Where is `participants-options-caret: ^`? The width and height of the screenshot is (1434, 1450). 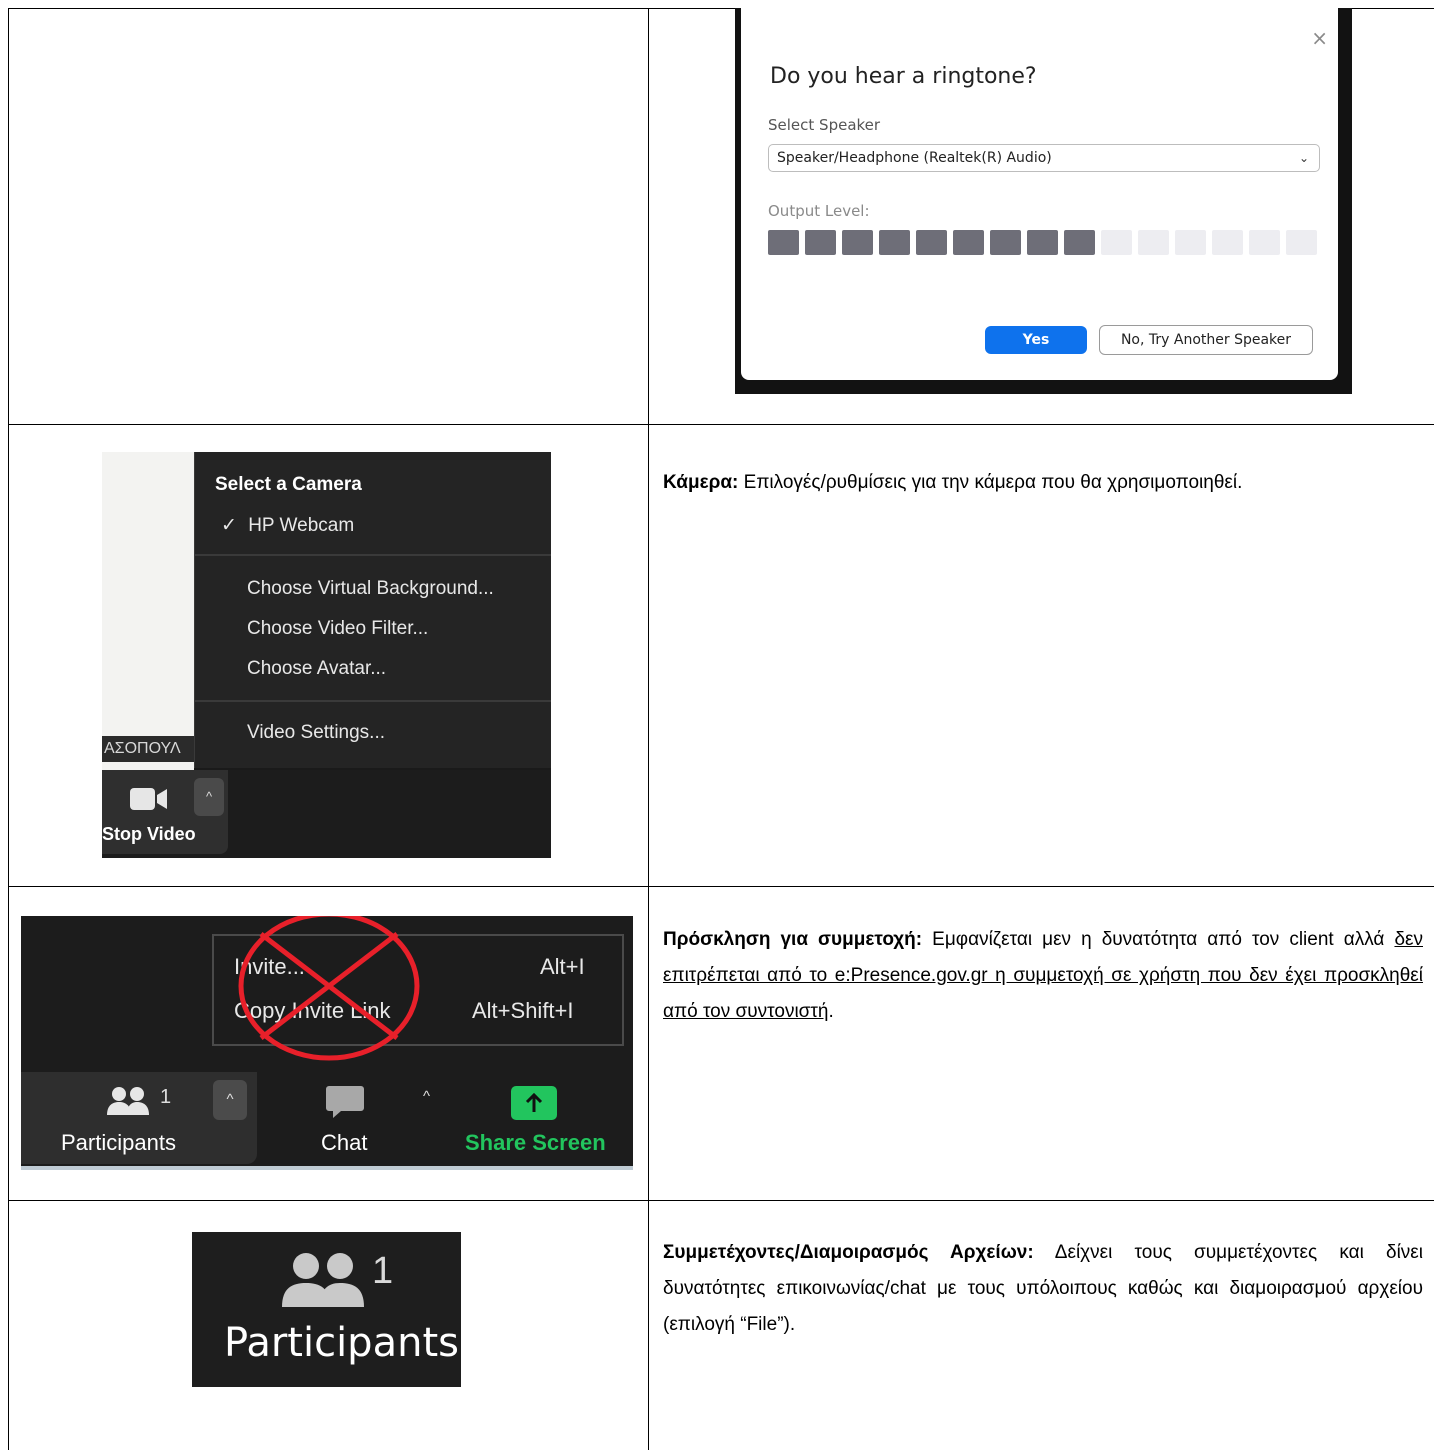
participants-options-caret: ^ is located at coordinates (230, 1100).